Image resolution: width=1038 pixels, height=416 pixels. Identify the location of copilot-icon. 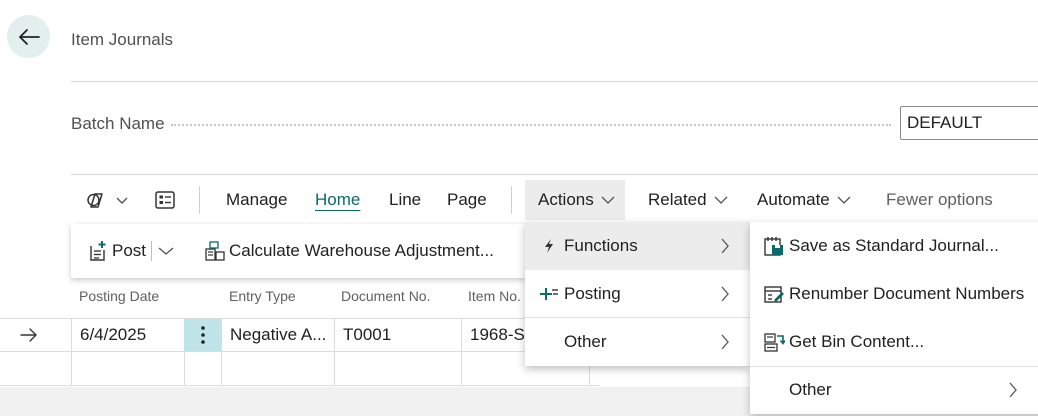
(95, 200).